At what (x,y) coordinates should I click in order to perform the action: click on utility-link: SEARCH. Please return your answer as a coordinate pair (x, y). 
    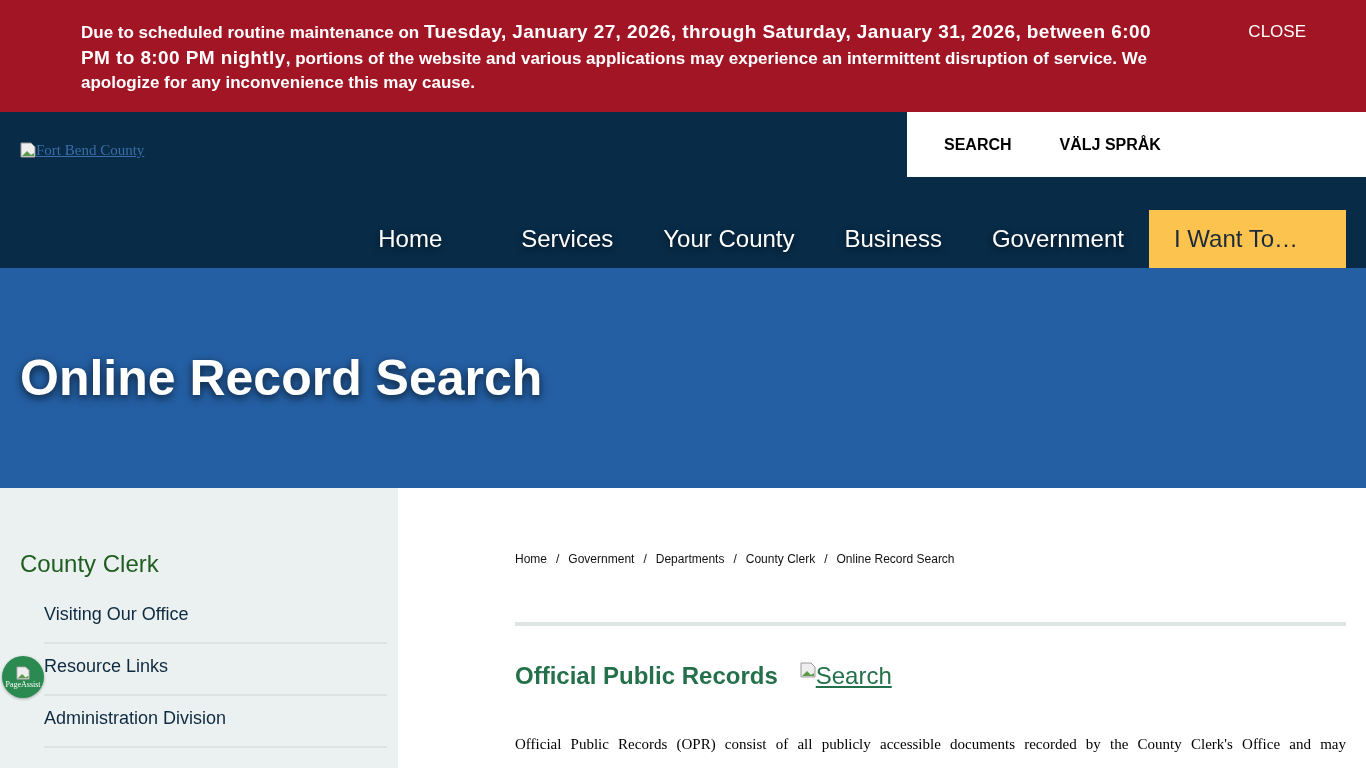
    Looking at the image, I should click on (978, 144).